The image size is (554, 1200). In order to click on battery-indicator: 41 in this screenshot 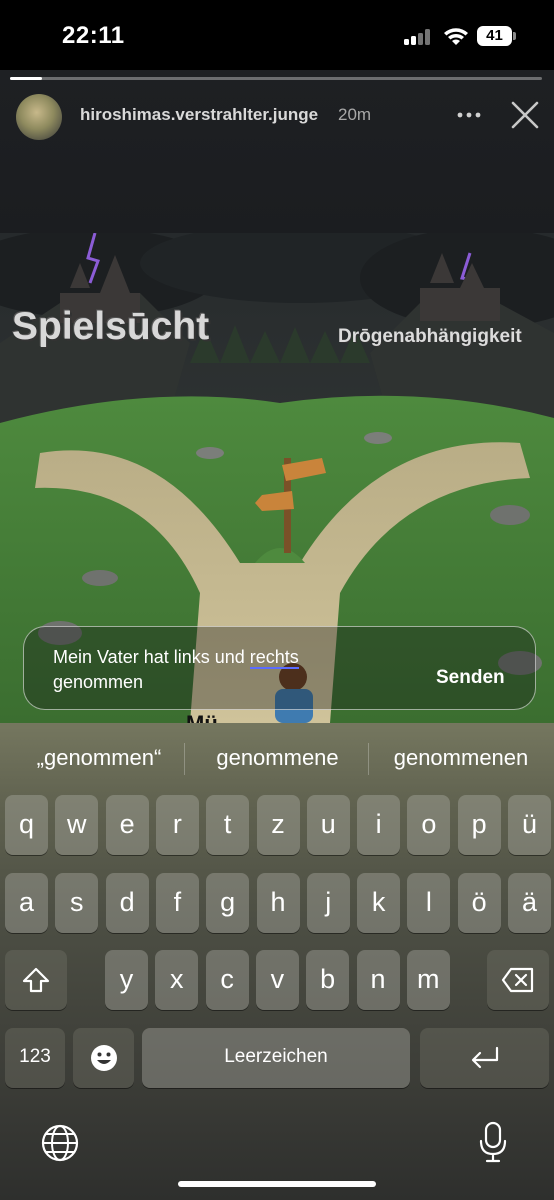, I will do `click(496, 36)`.